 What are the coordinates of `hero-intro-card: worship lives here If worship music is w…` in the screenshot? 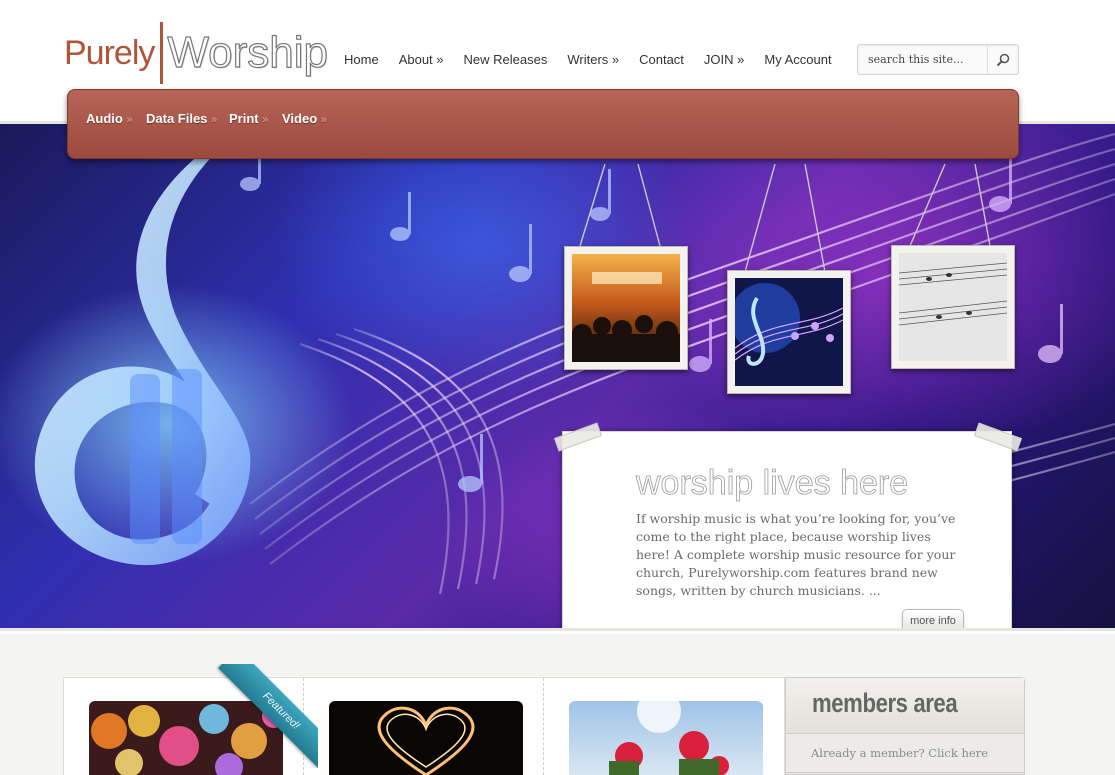 It's located at (788, 525).